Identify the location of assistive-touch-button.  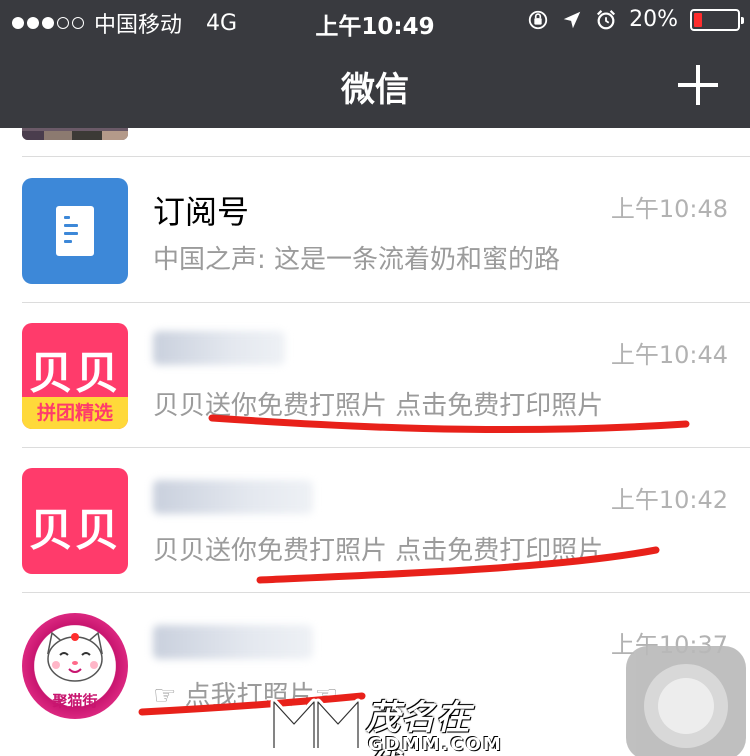
(686, 701).